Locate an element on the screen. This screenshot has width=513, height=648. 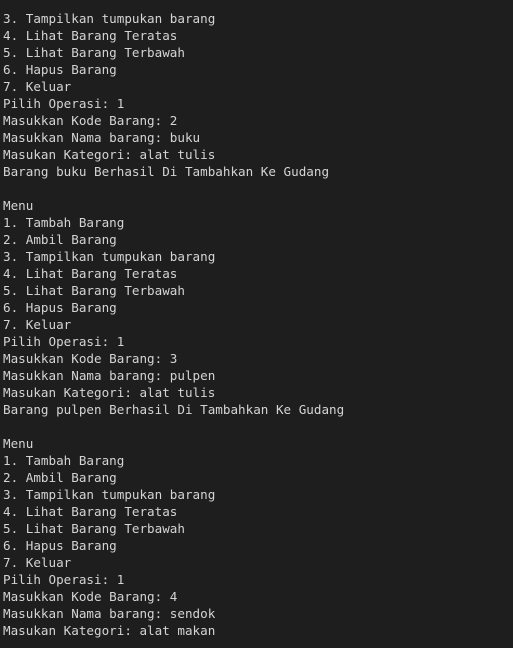
terminal-line: Masukkan Nama barang: pulpen is located at coordinates (109, 375).